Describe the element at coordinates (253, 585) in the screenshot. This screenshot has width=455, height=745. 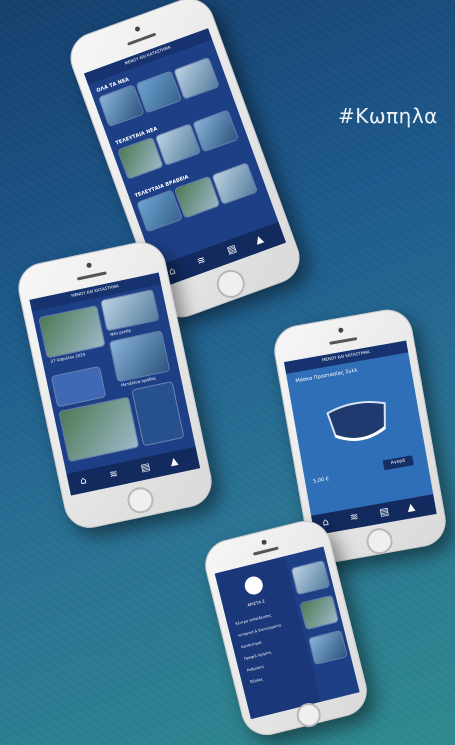
I see `avatar` at that location.